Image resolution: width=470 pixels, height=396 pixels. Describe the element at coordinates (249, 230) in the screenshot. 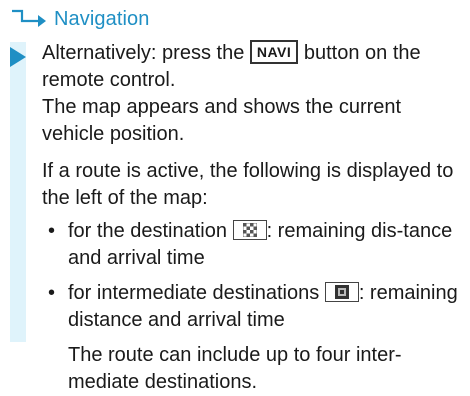

I see `checkered-flag-icon` at that location.